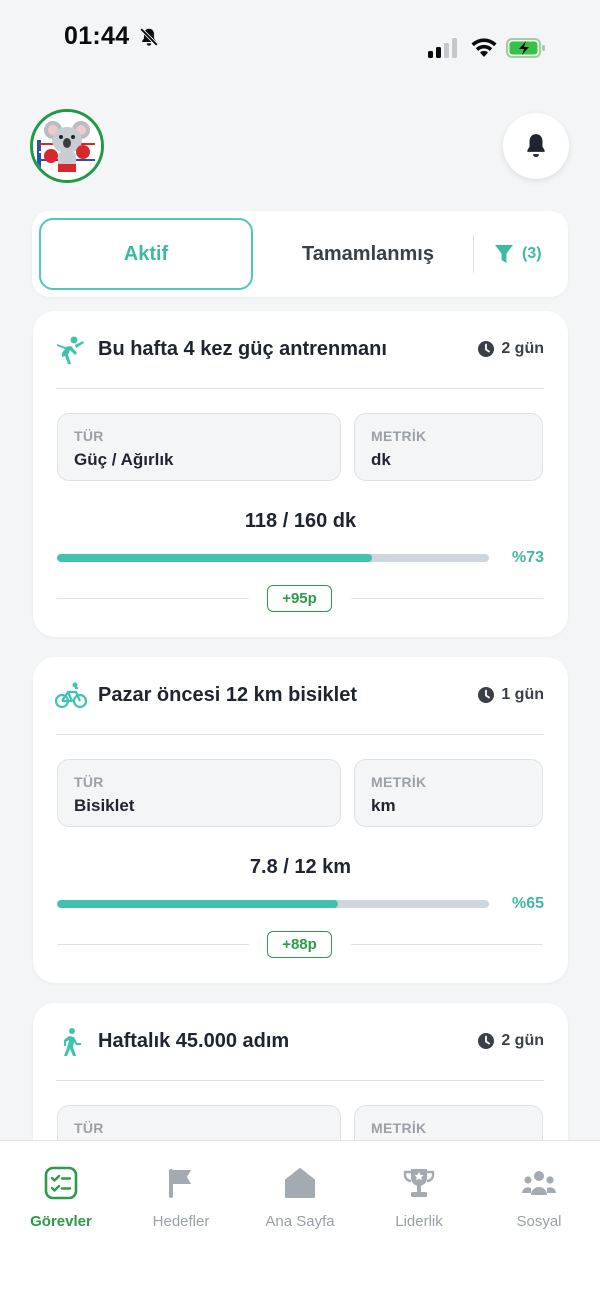  I want to click on signal-icon, so click(442, 48).